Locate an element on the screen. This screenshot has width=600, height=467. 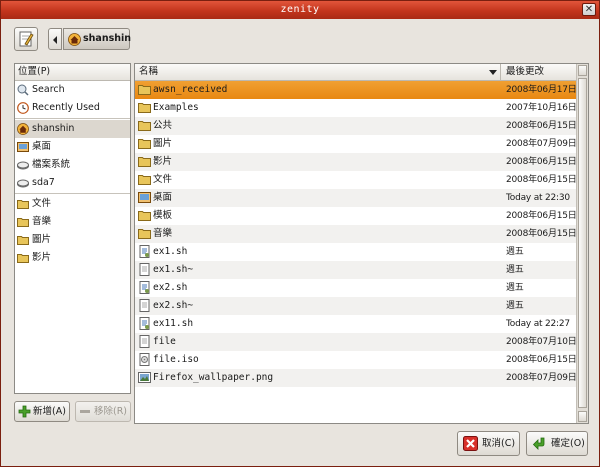
place-sda7: sda7 is located at coordinates (72, 183).